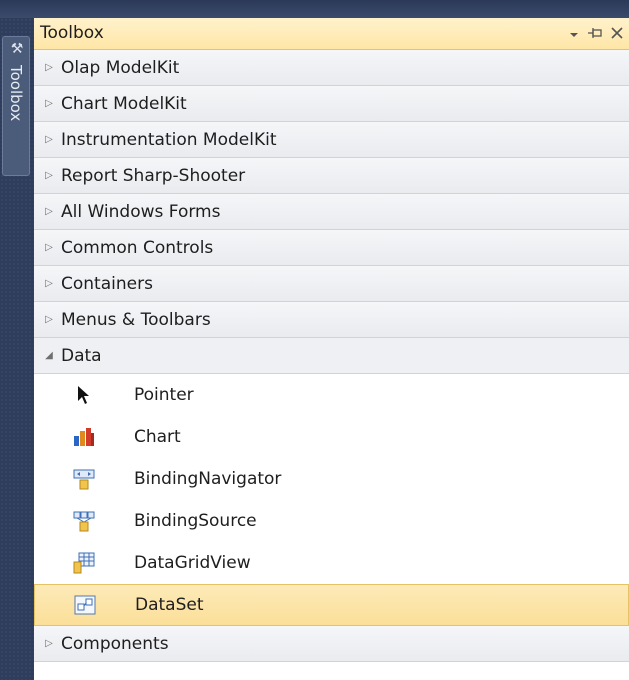  What do you see at coordinates (49, 355) in the screenshot?
I see `collapse-arrow-icon: ◢` at bounding box center [49, 355].